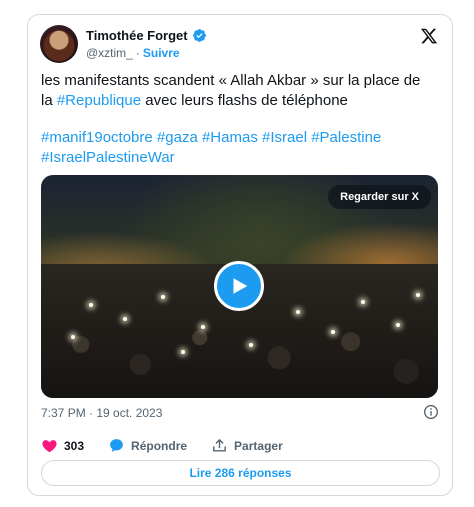  I want to click on reply-button: Répondre, so click(147, 445).